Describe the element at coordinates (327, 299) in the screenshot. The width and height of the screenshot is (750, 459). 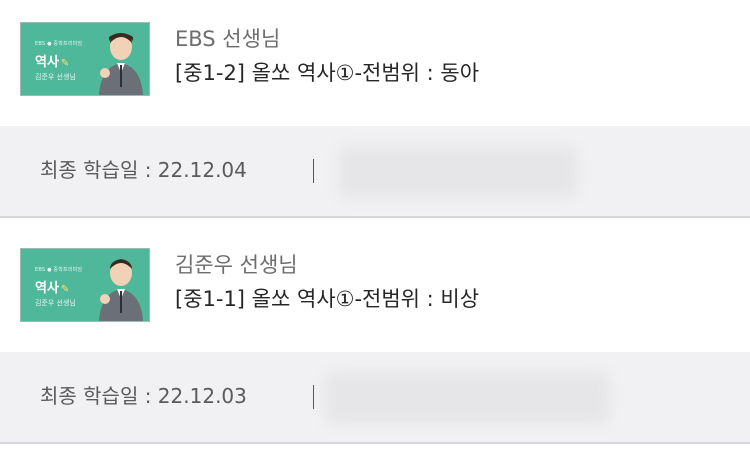
I see `course-title: [중1-1] 올쏘 역사①-전범위 : 비상` at that location.